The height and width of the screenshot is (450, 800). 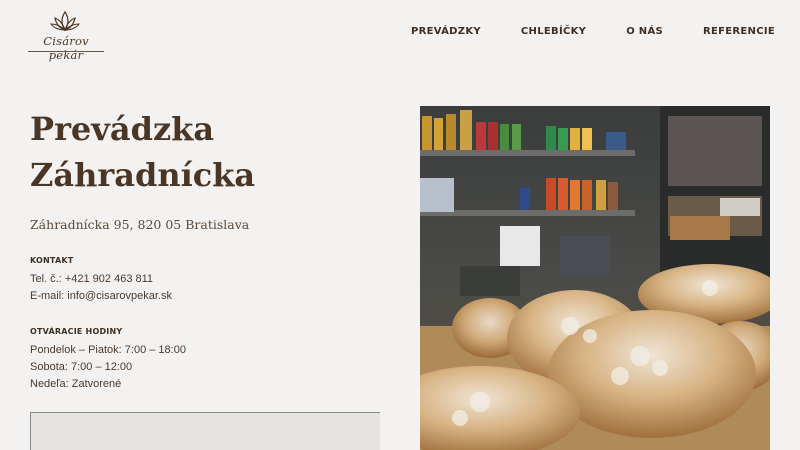 What do you see at coordinates (66, 48) in the screenshot?
I see `logo-text: Cisárov pekár` at bounding box center [66, 48].